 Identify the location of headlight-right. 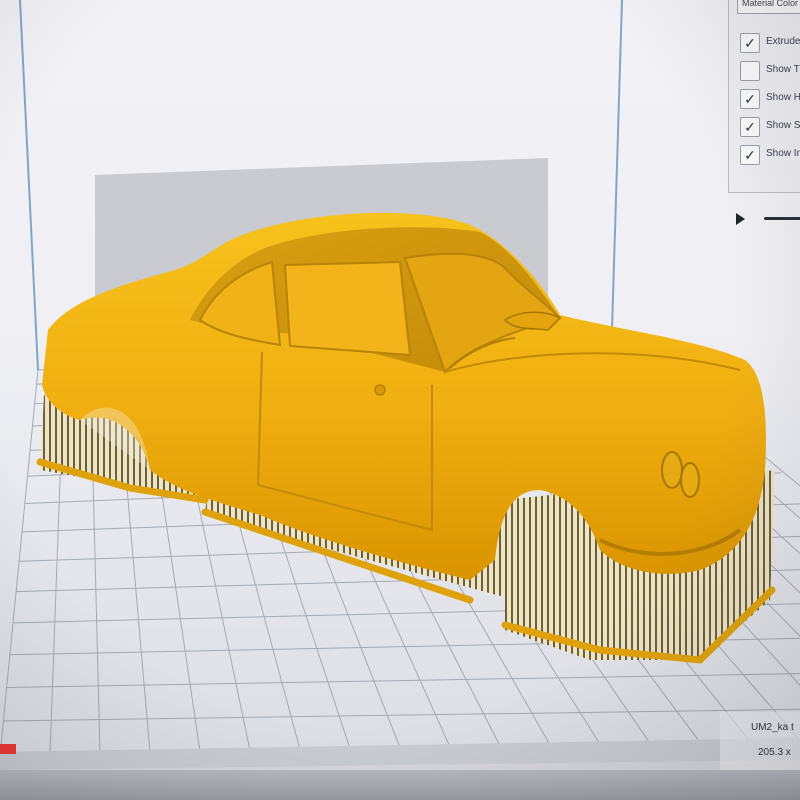
(690, 480).